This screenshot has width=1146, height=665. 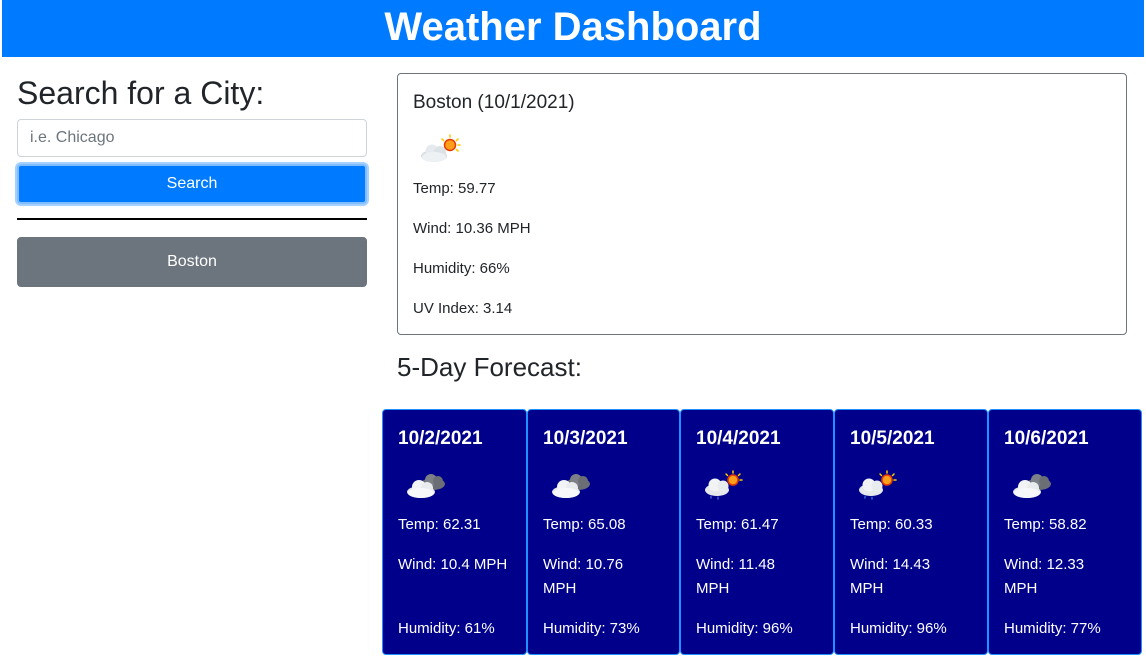 What do you see at coordinates (141, 93) in the screenshot?
I see `search-heading: Search for a City:` at bounding box center [141, 93].